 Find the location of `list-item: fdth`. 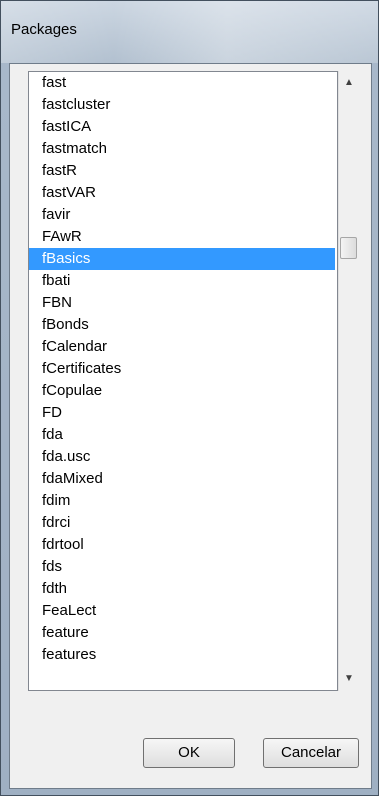

list-item: fdth is located at coordinates (182, 589).